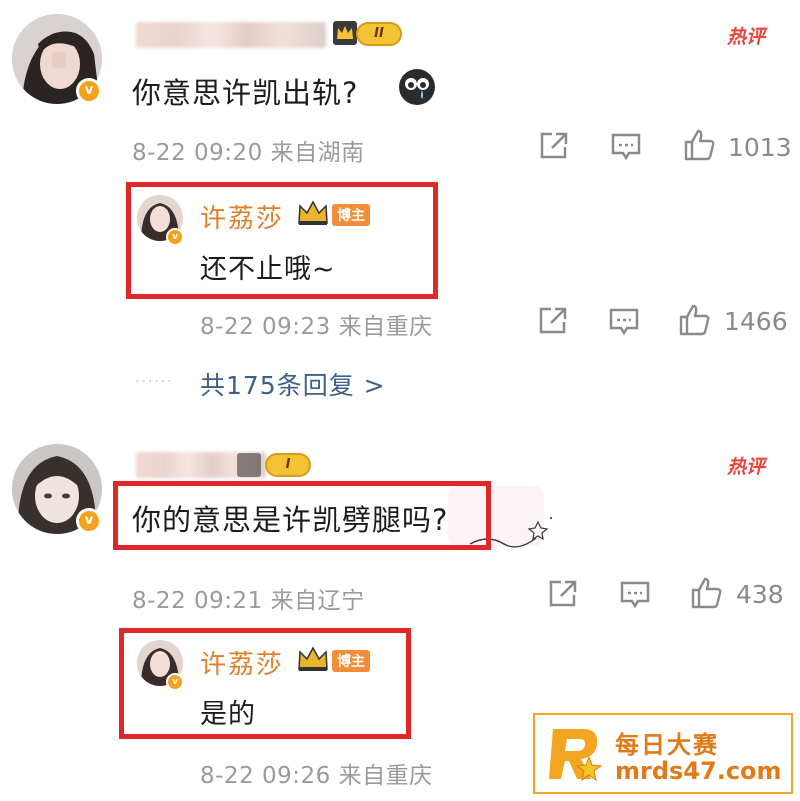  Describe the element at coordinates (228, 714) in the screenshot. I see `reply-text: 是的` at that location.